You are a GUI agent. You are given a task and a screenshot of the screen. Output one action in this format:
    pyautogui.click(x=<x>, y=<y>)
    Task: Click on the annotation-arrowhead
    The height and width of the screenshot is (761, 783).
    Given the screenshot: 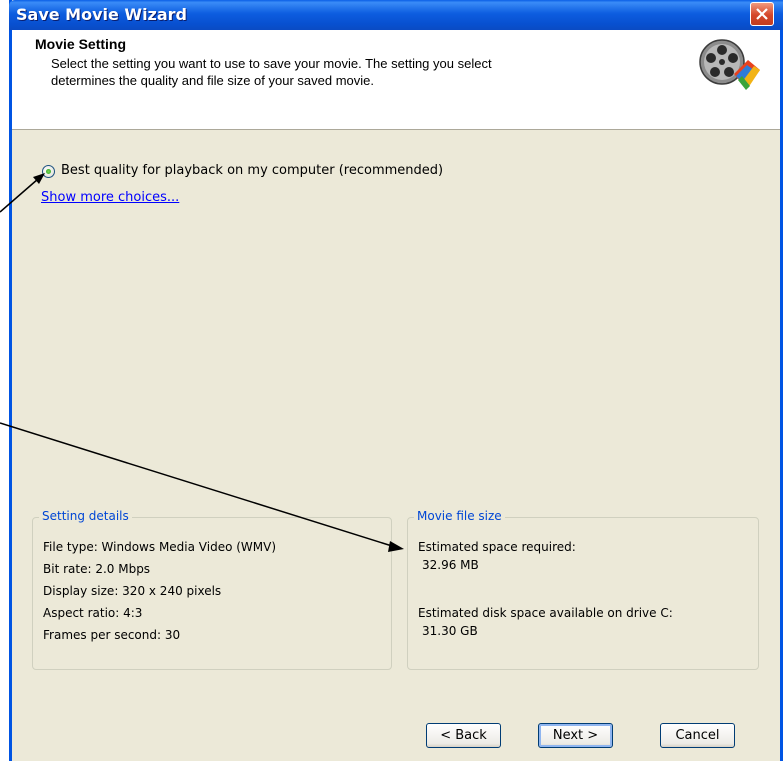 What is the action you would take?
    pyautogui.click(x=396, y=546)
    